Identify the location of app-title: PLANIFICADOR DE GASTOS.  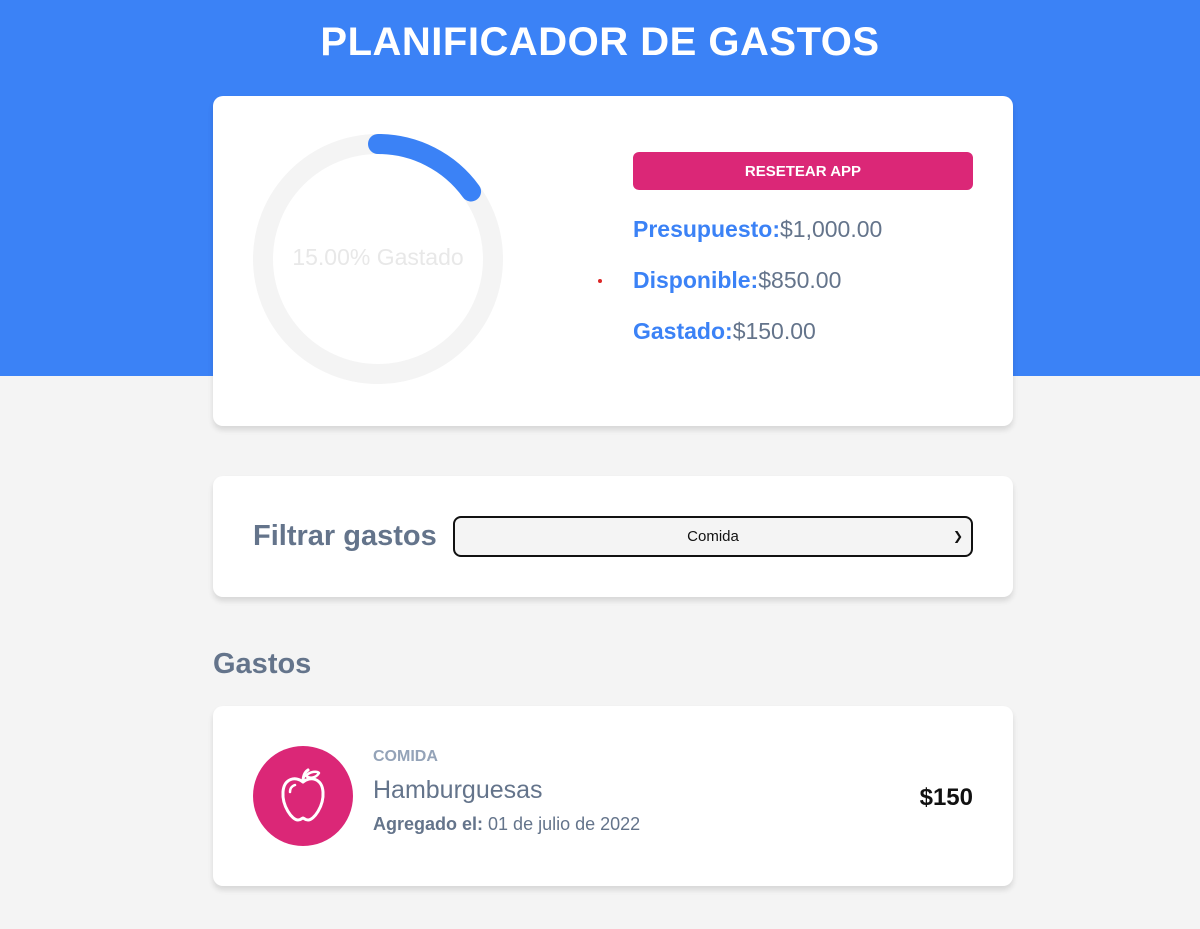
(600, 42).